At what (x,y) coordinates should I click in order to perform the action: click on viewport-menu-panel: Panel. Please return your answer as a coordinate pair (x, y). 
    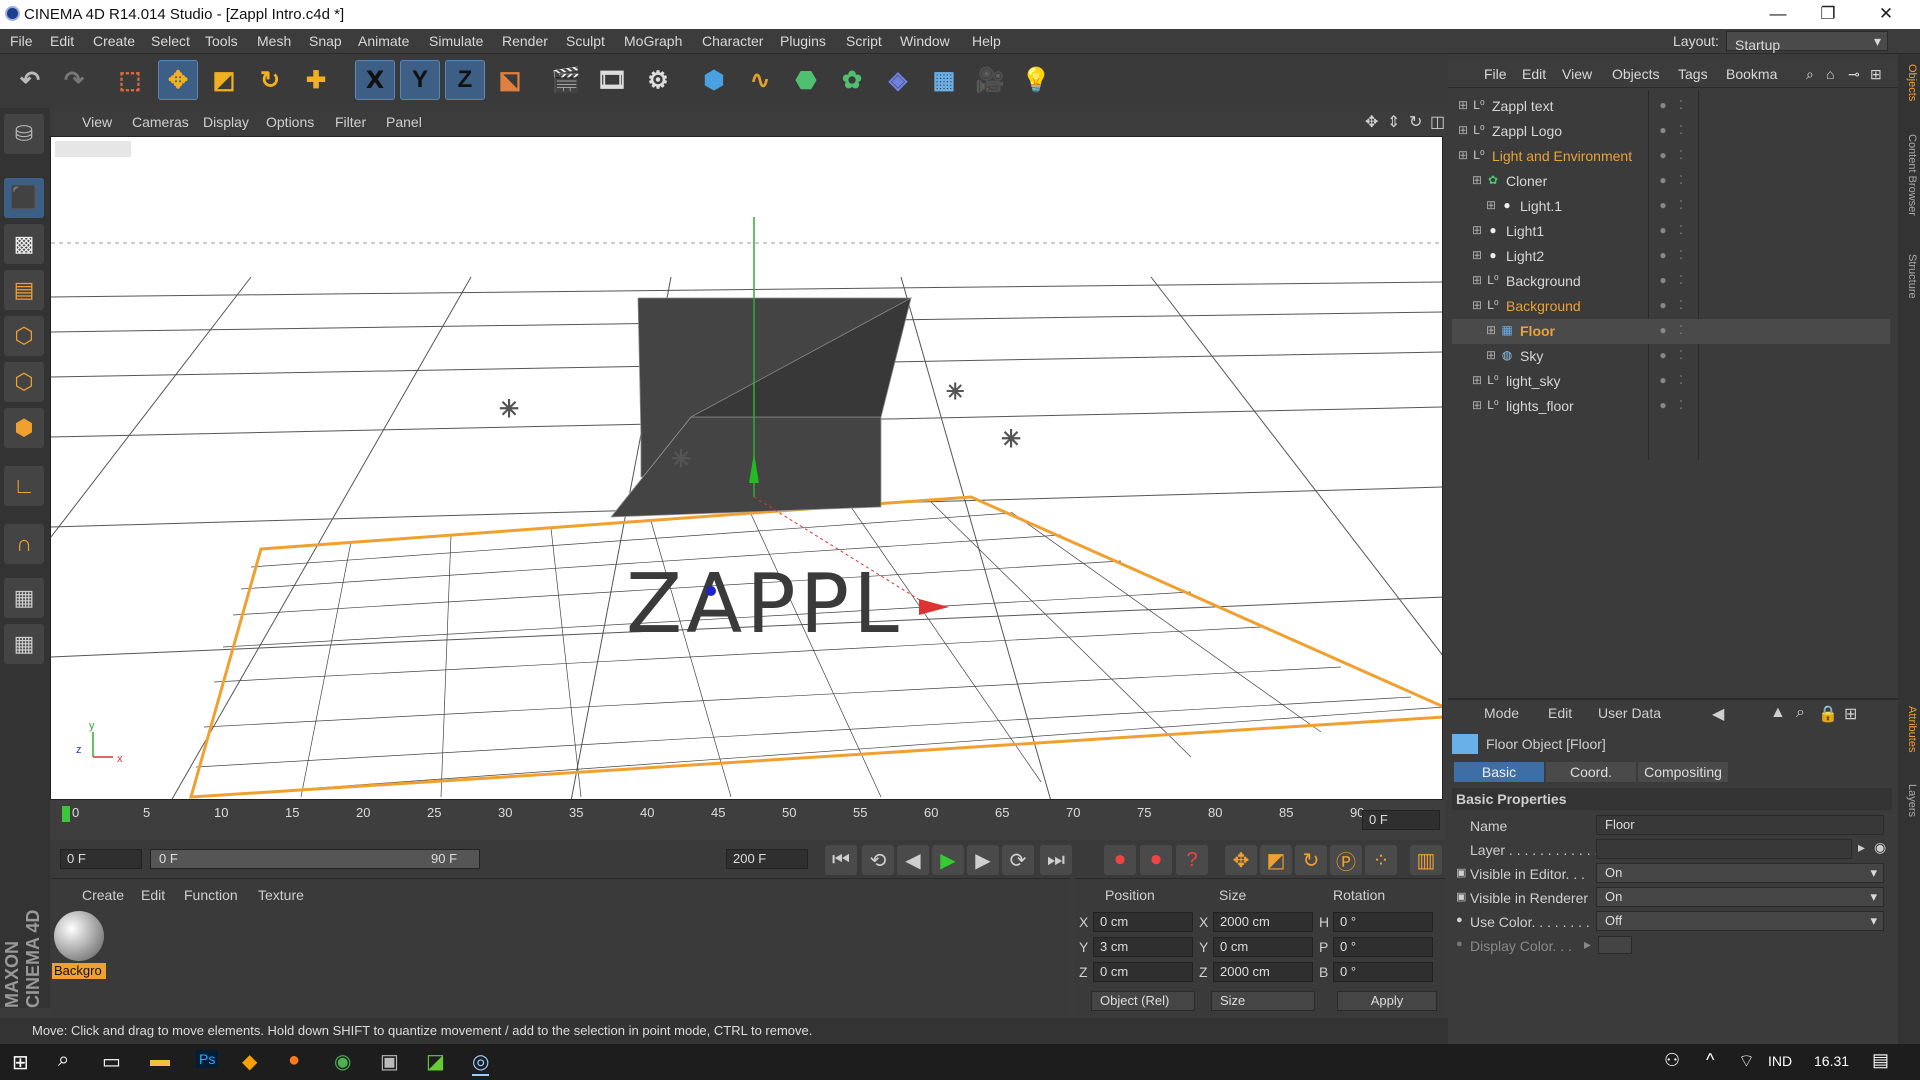
    Looking at the image, I should click on (404, 122).